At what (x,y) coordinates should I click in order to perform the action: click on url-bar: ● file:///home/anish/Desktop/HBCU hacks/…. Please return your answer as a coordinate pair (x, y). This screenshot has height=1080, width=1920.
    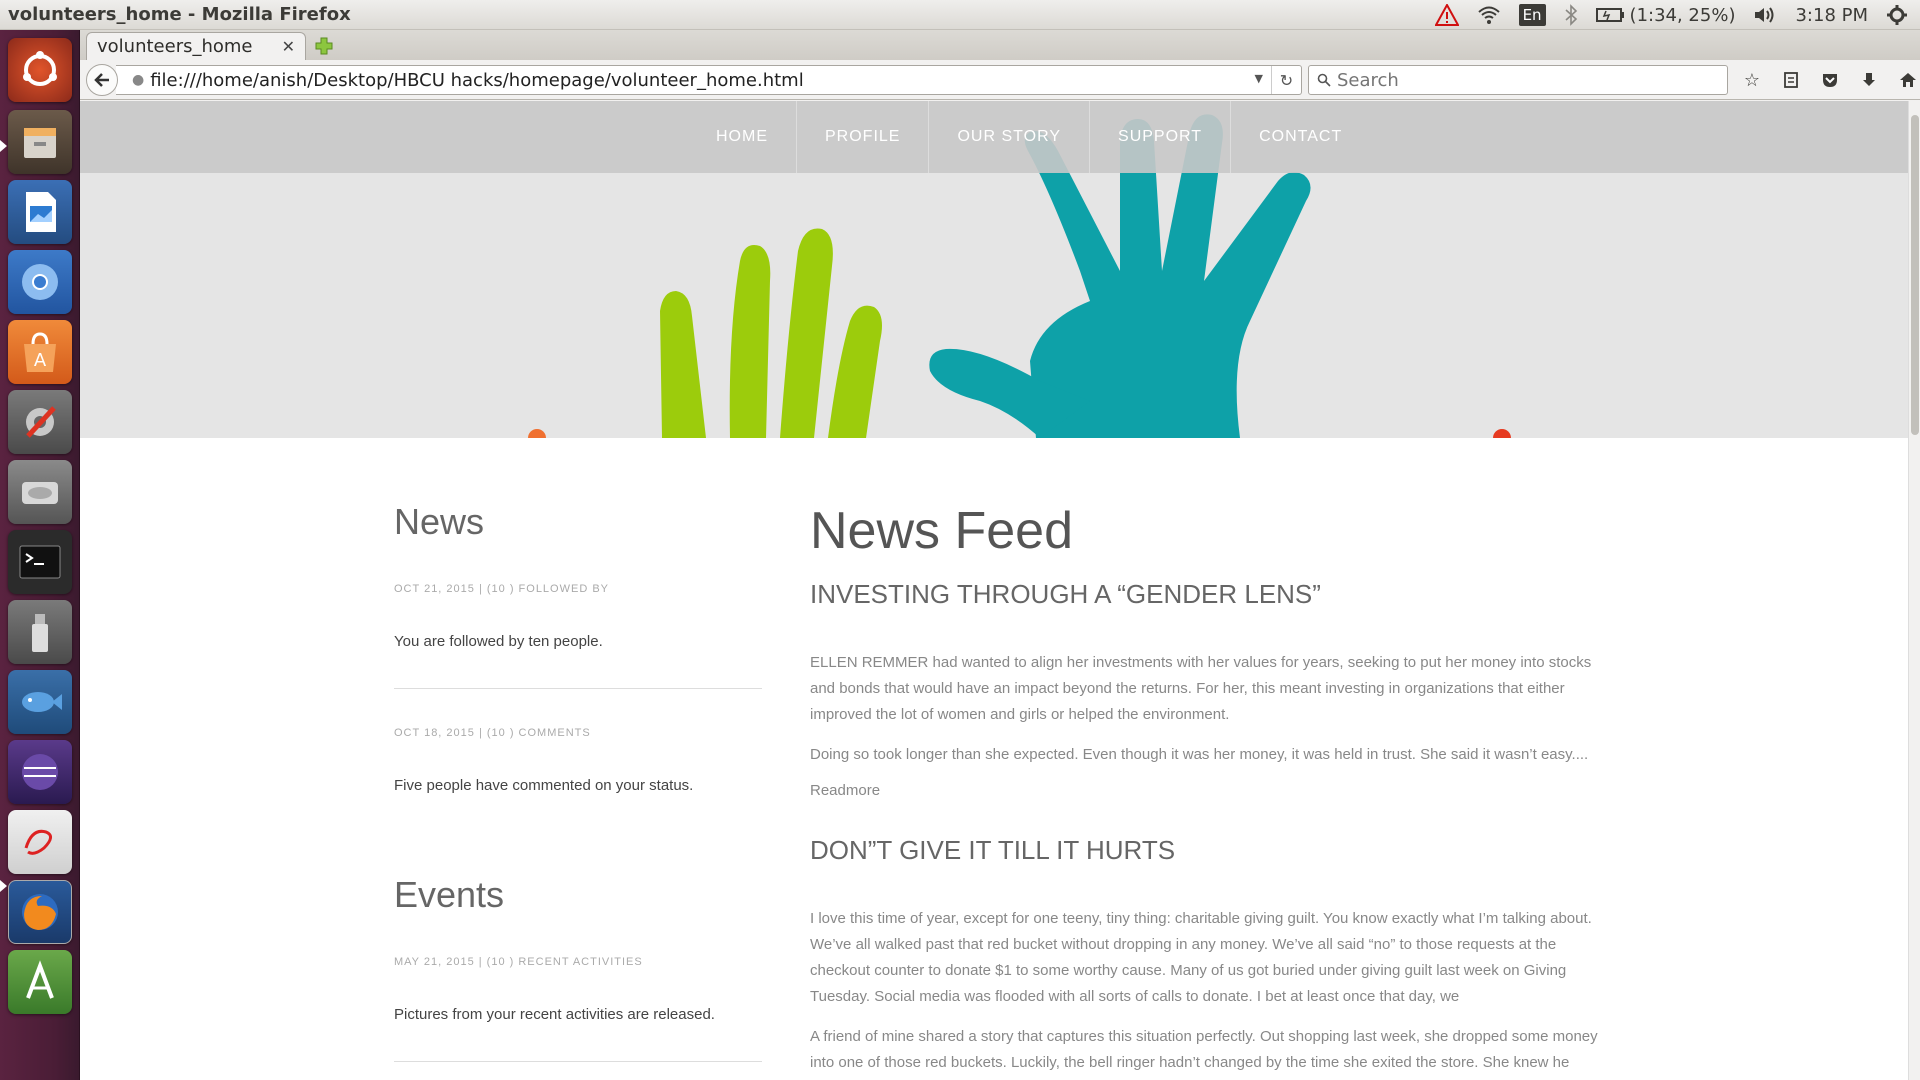
    Looking at the image, I should click on (709, 80).